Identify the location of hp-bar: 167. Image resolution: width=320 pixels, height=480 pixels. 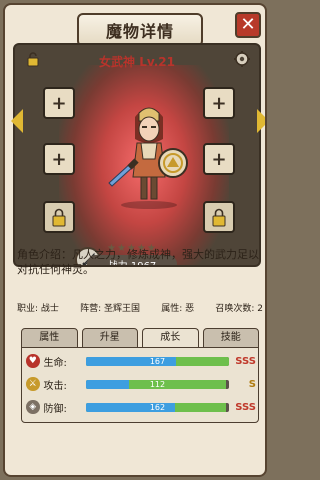
(157, 361).